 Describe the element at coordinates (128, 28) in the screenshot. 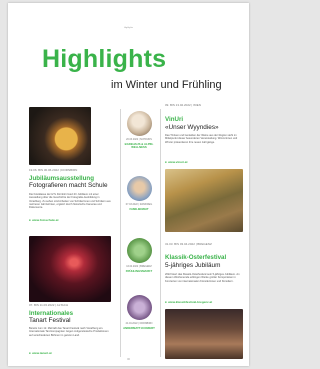

I see `page-top-mark: Highlights` at that location.